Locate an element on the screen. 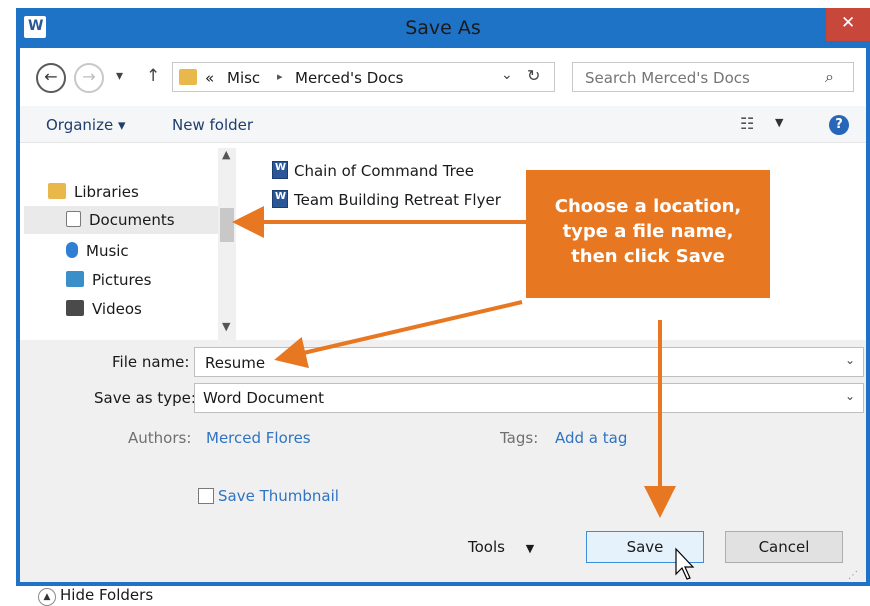  scroll-thumb is located at coordinates (227, 225).